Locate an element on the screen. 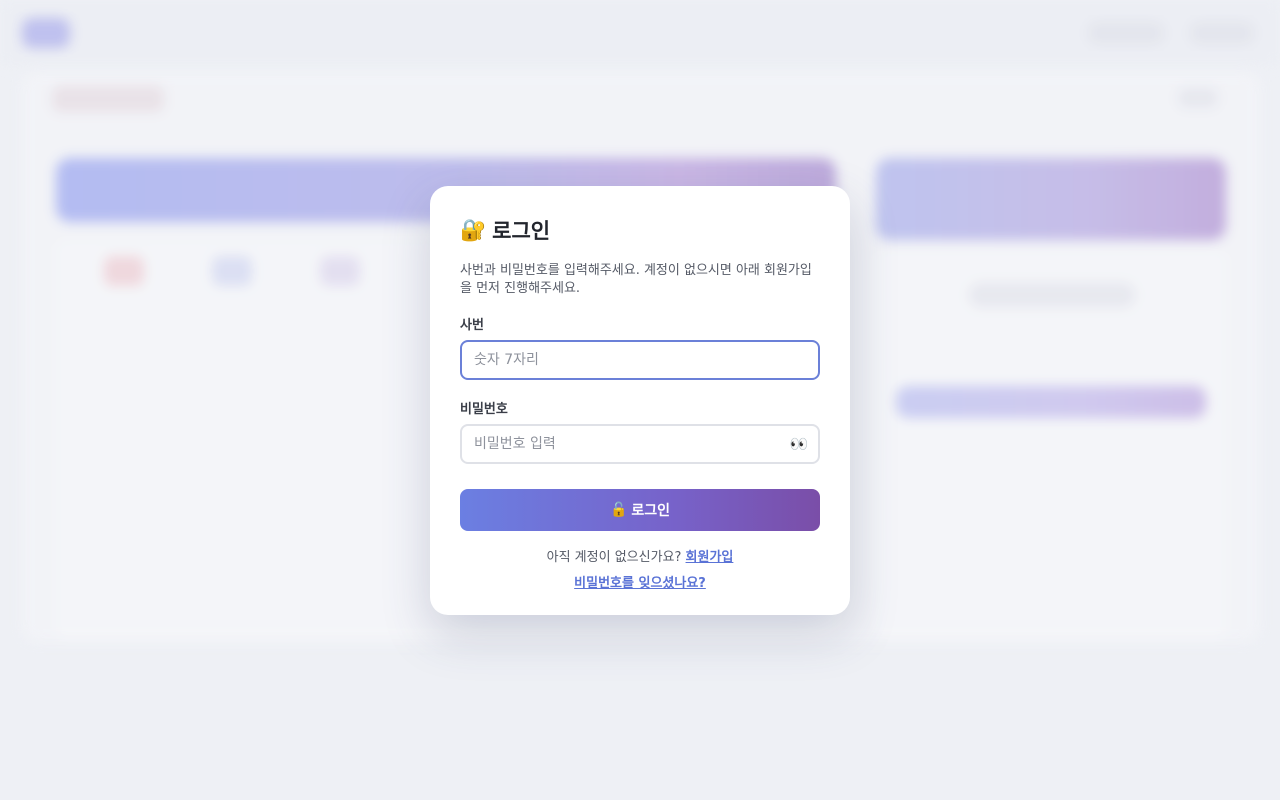 Image resolution: width=1280 pixels, height=800 pixels. forgot-password-line: 비밀번호를 잊으셨나요? is located at coordinates (640, 581).